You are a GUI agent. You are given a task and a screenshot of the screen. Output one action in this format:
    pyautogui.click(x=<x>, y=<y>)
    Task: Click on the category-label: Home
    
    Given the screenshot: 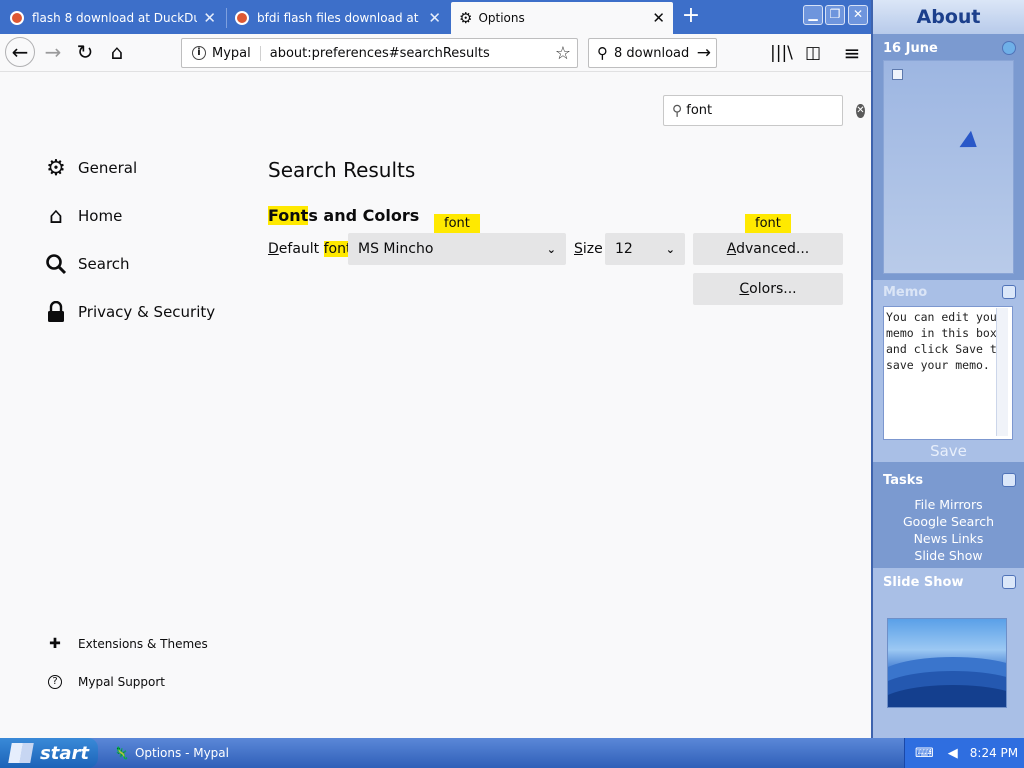 What is the action you would take?
    pyautogui.click(x=100, y=216)
    